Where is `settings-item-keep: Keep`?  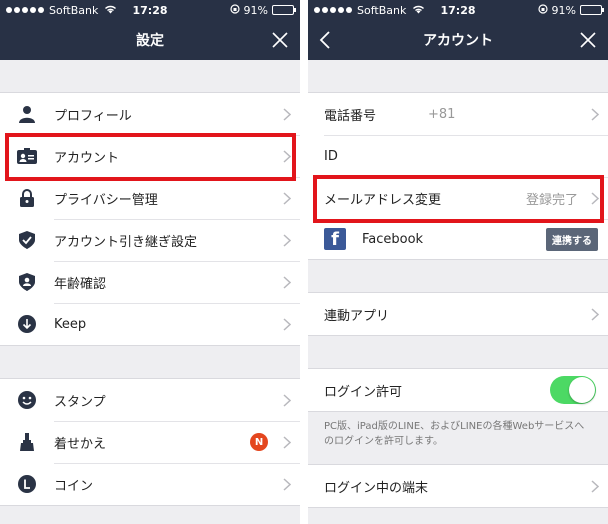
settings-item-keep: Keep is located at coordinates (150, 324).